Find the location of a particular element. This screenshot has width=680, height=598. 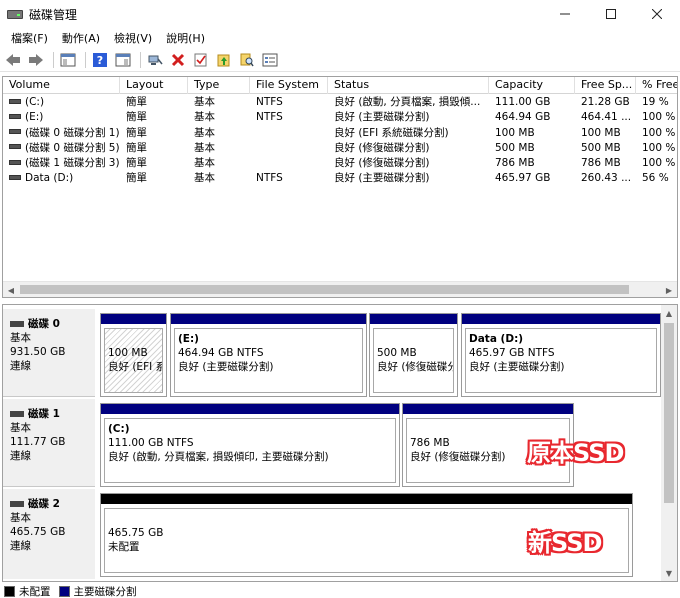

delete-button is located at coordinates (178, 60).